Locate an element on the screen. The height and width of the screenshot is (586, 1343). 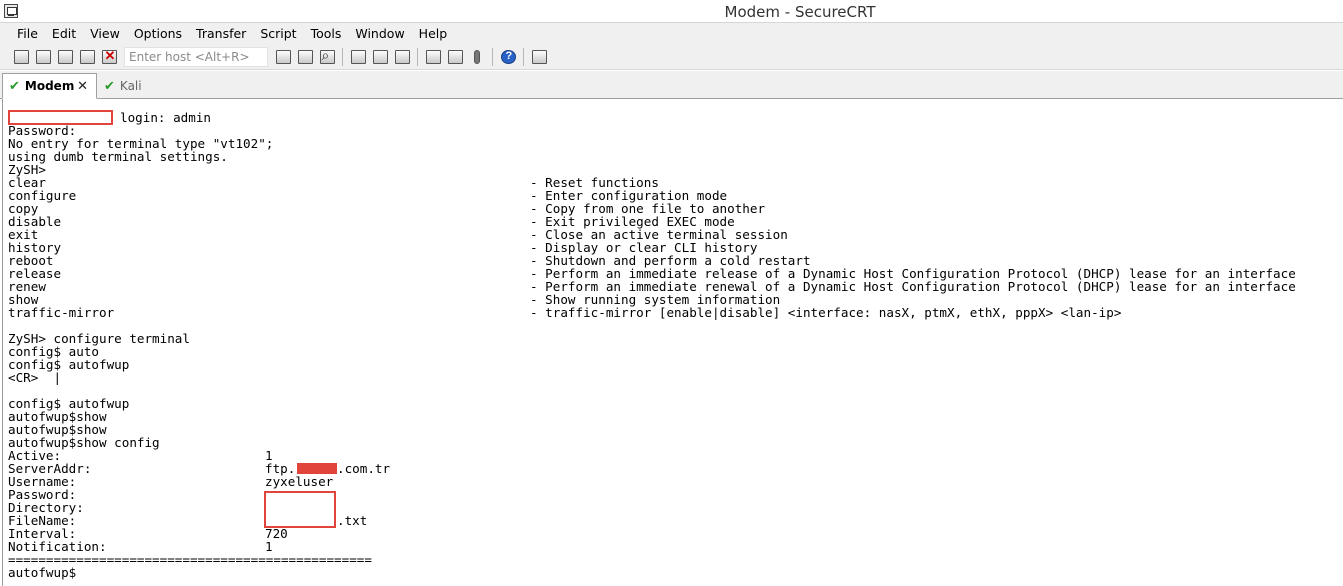
global-options-button is located at coordinates (455, 57).